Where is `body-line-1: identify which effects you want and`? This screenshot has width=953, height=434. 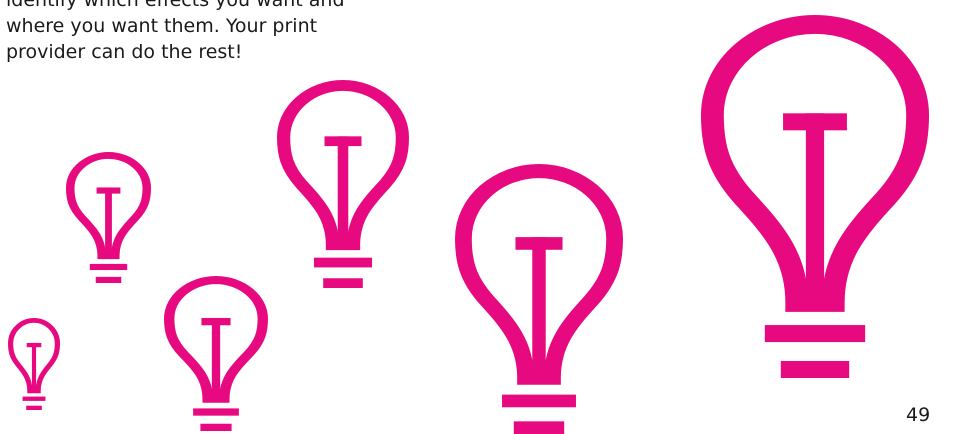
body-line-1: identify which effects you want and is located at coordinates (175, 5).